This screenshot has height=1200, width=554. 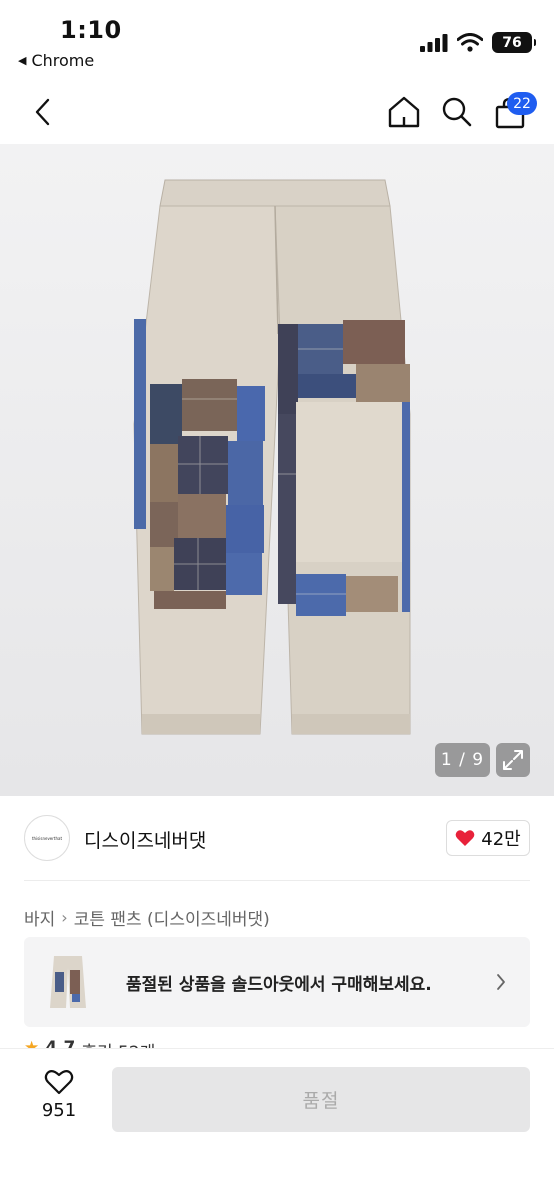 I want to click on search-icon, so click(x=457, y=112).